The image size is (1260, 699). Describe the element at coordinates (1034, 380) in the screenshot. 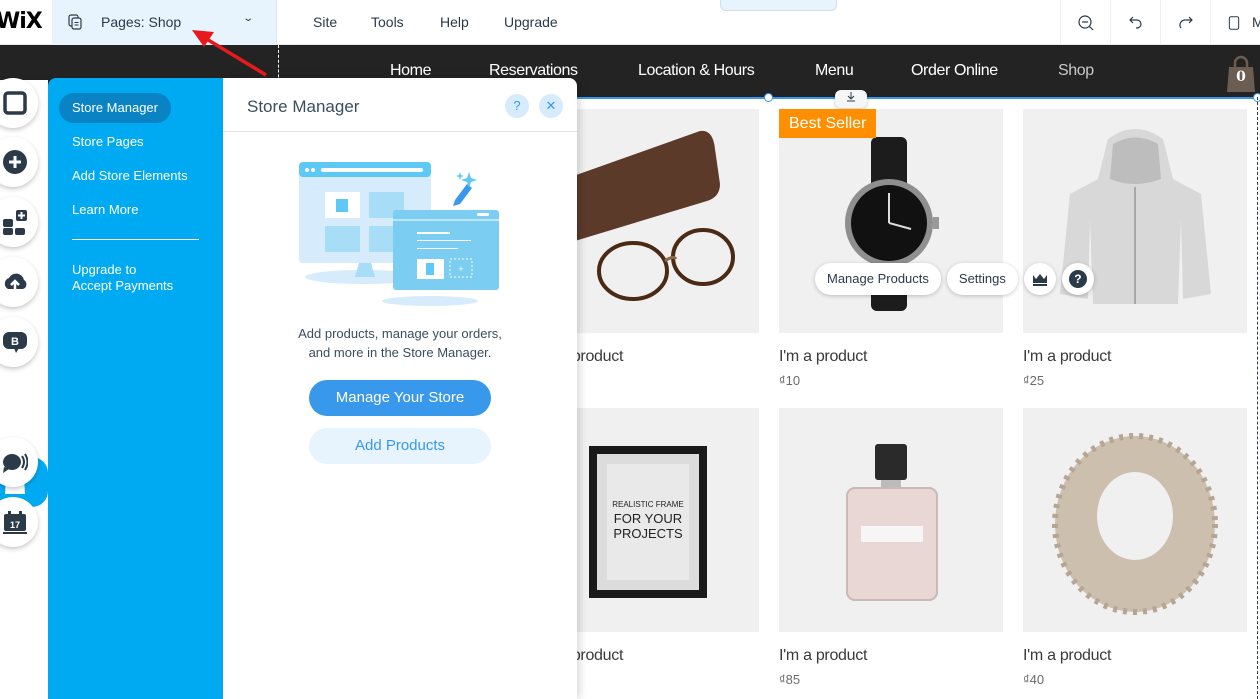

I see `product-price: ₫25` at that location.